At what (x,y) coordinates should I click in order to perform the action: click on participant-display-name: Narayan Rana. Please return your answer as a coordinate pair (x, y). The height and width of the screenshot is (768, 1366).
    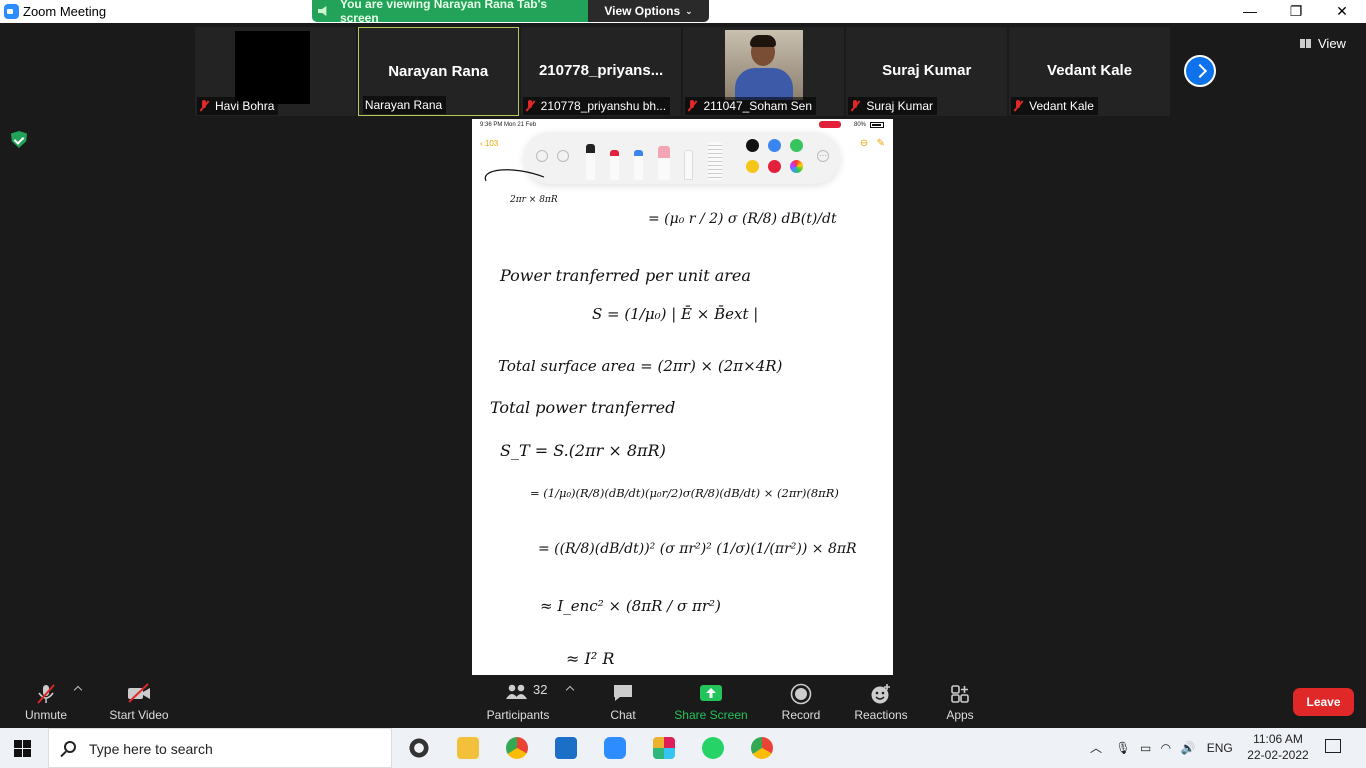
    Looking at the image, I should click on (438, 71).